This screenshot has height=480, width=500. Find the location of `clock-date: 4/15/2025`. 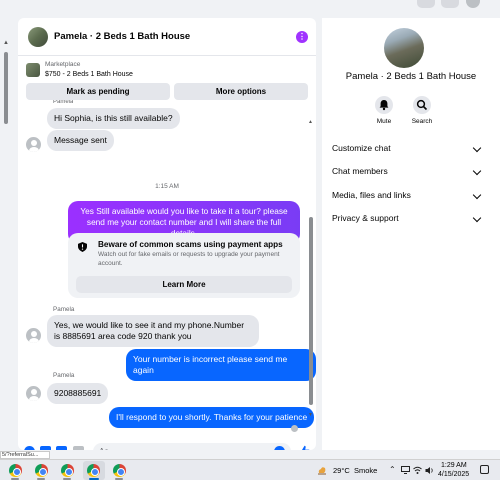

clock-date: 4/15/2025 is located at coordinates (453, 474).